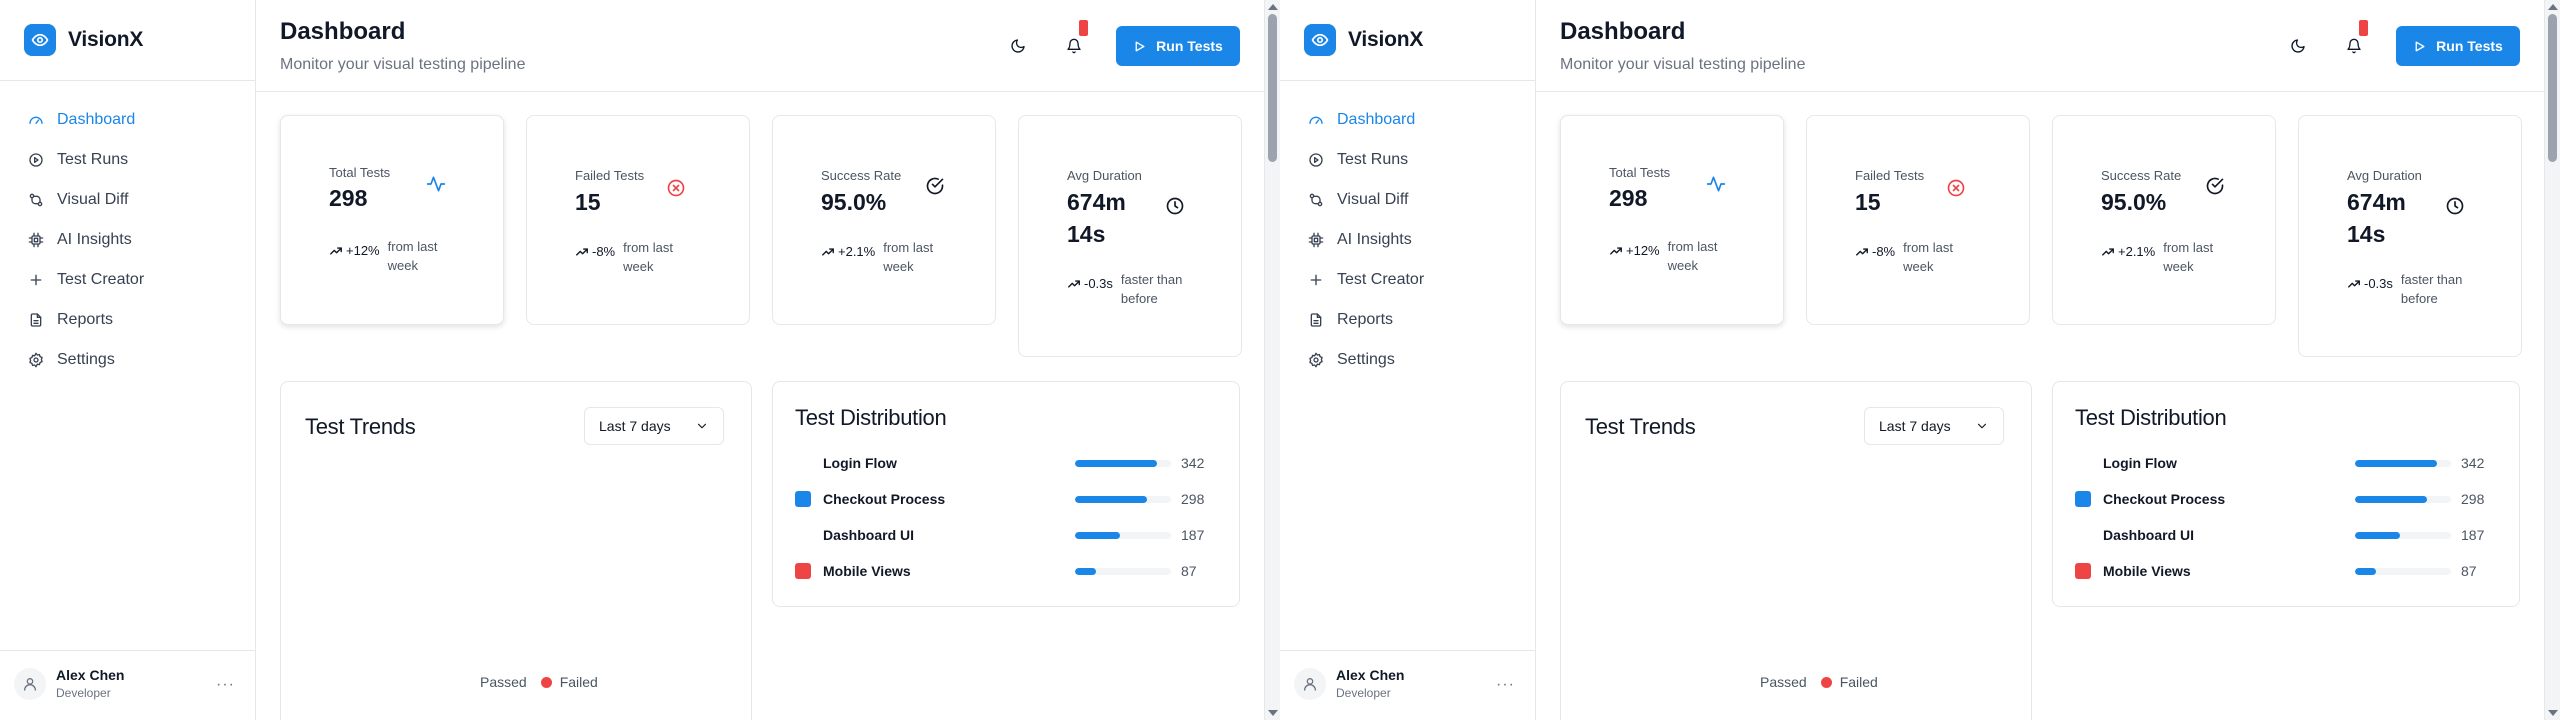 Image resolution: width=2560 pixels, height=720 pixels. I want to click on stat-label: Failed Tests, so click(1890, 175).